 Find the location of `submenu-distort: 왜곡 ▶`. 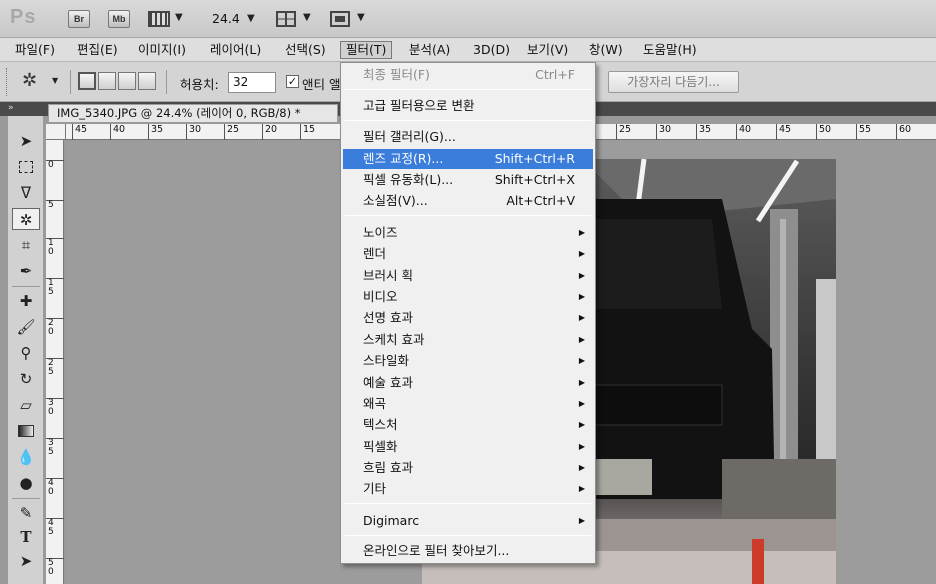

submenu-distort: 왜곡 ▶ is located at coordinates (468, 404).